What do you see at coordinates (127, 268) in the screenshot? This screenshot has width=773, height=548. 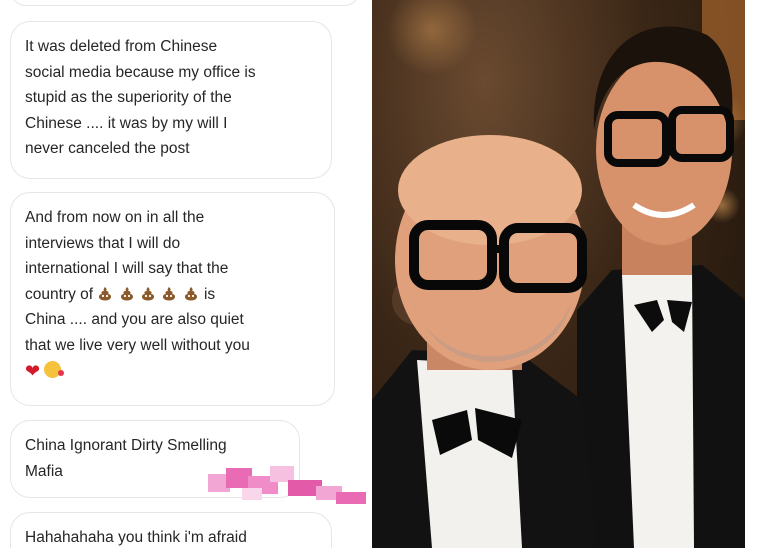 I see `message-line: international I will say that the` at bounding box center [127, 268].